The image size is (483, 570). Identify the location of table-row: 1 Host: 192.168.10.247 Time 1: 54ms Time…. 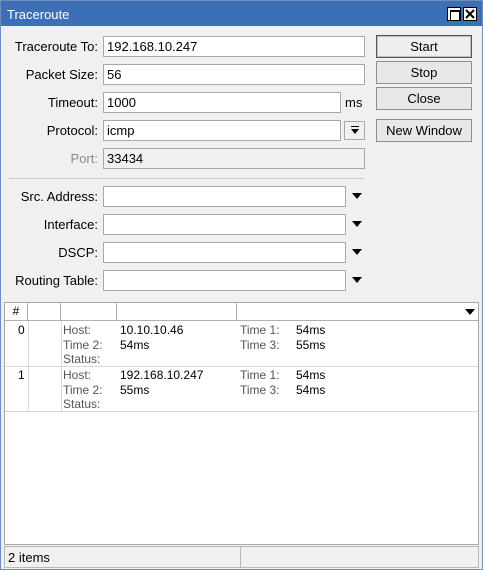
(241, 389).